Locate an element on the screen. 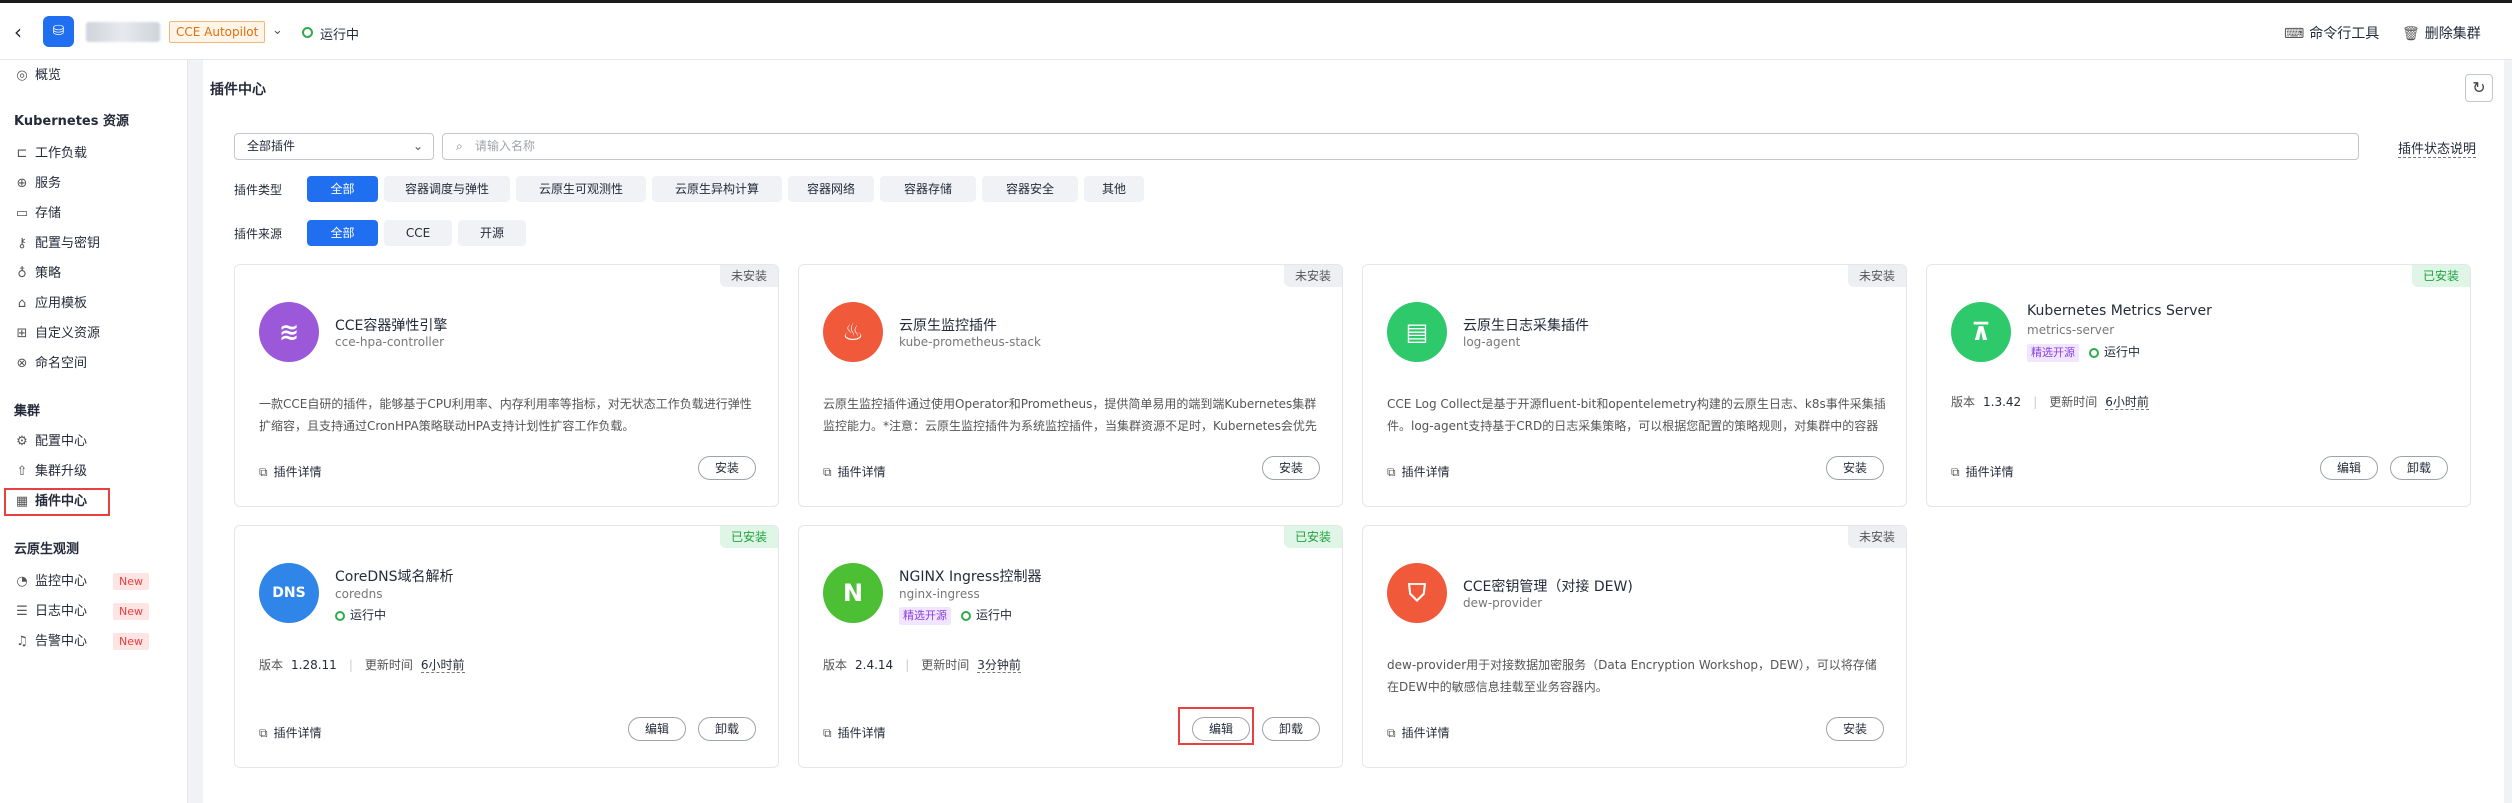 The width and height of the screenshot is (2512, 803). sidebar-item-app-template: ⌂ 应用模板 is located at coordinates (50, 304).